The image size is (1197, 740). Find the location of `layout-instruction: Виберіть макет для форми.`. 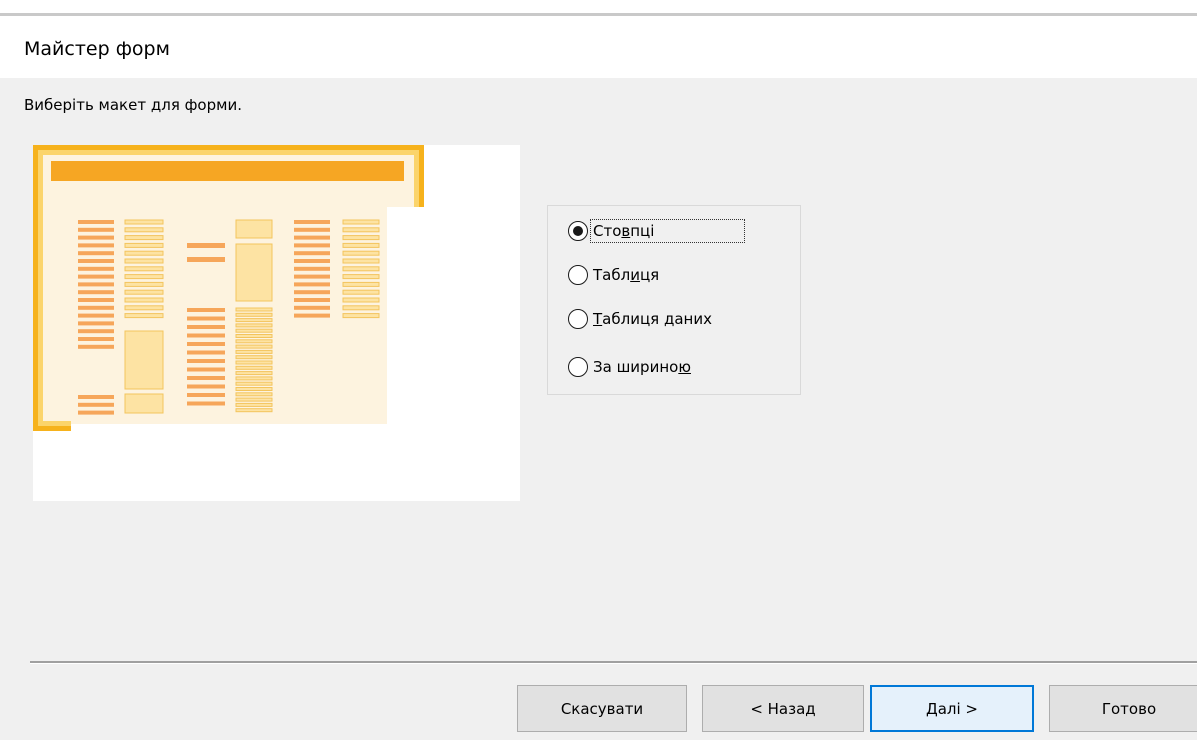

layout-instruction: Виберіть макет для форми. is located at coordinates (133, 105).